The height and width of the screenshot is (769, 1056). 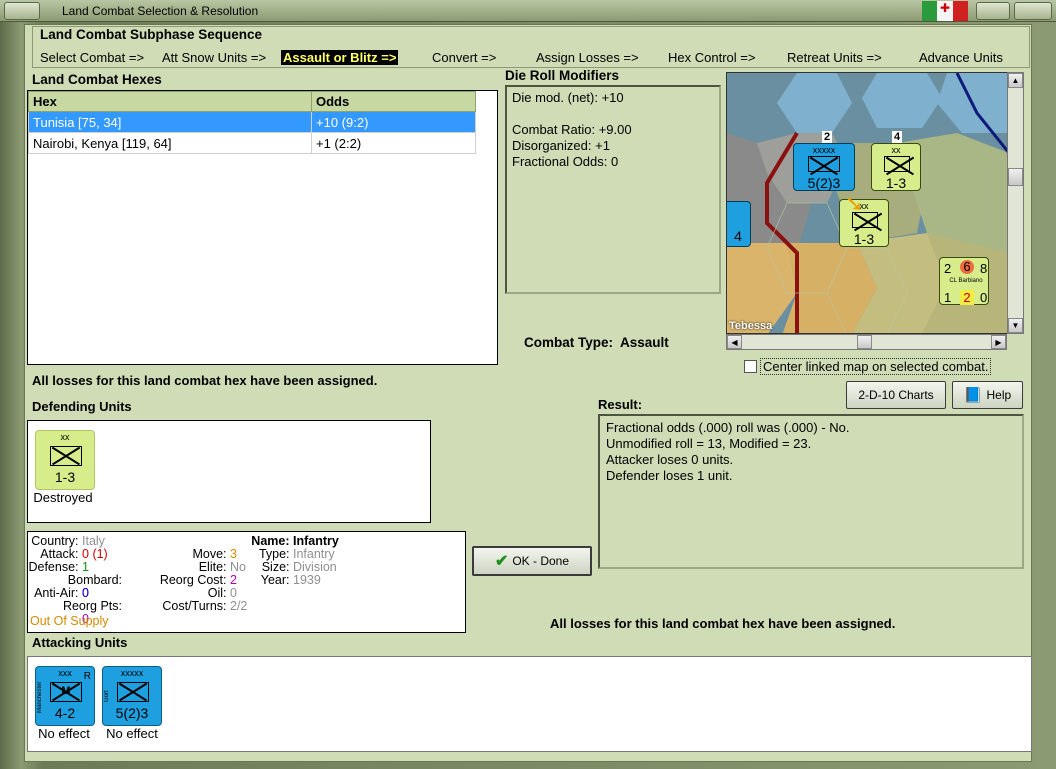 What do you see at coordinates (82, 406) in the screenshot?
I see `defending-heading: Defending Units` at bounding box center [82, 406].